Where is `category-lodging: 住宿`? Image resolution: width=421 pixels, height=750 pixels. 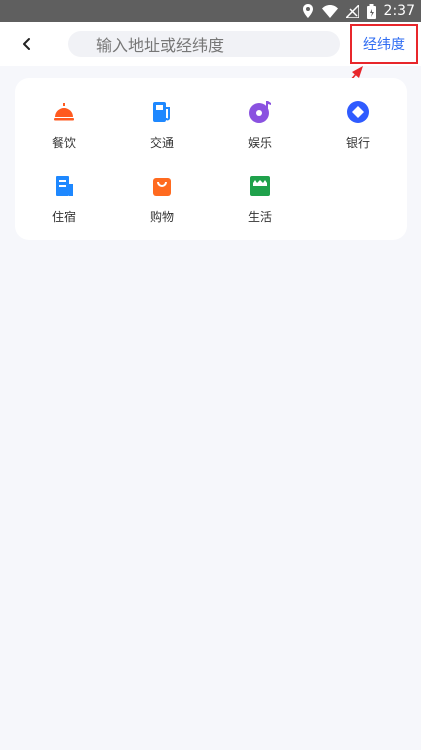
category-lodging: 住宿 is located at coordinates (64, 204).